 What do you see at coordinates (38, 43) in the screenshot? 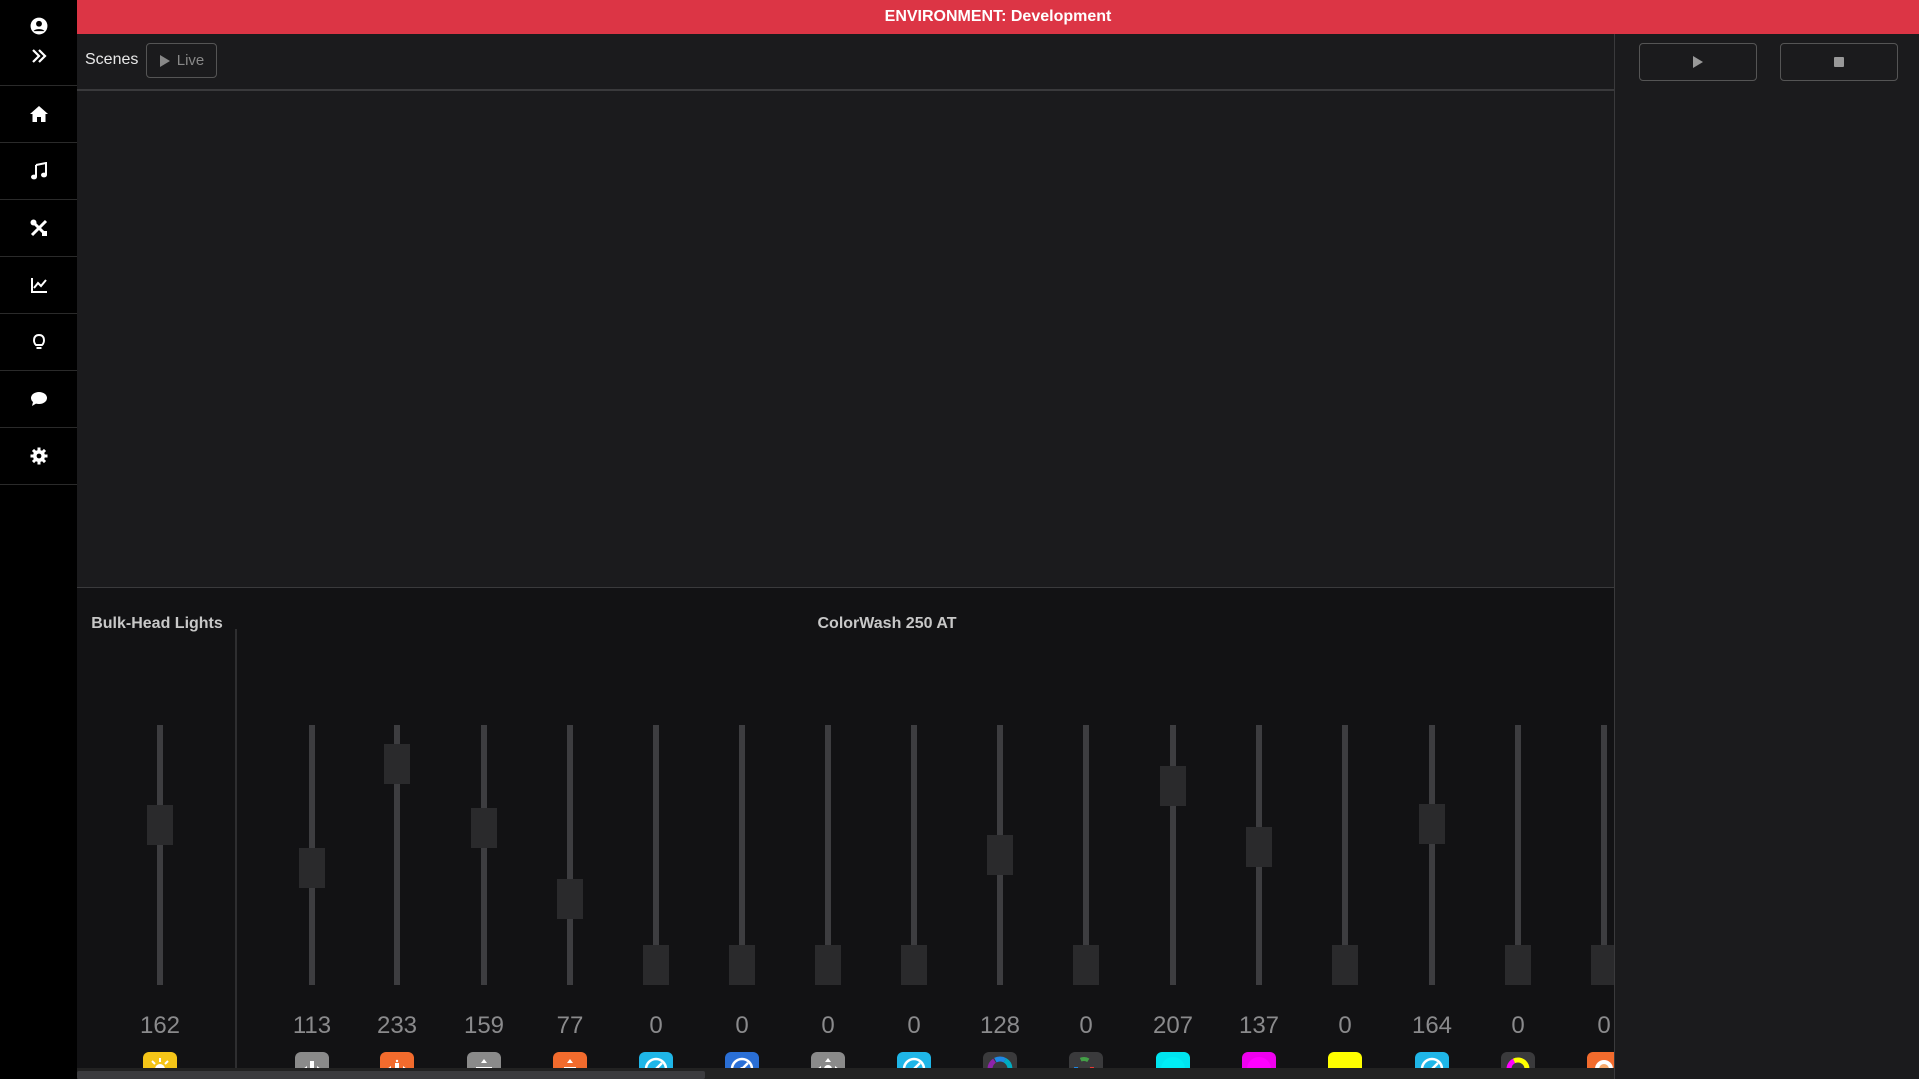
I see `sidebar-top` at bounding box center [38, 43].